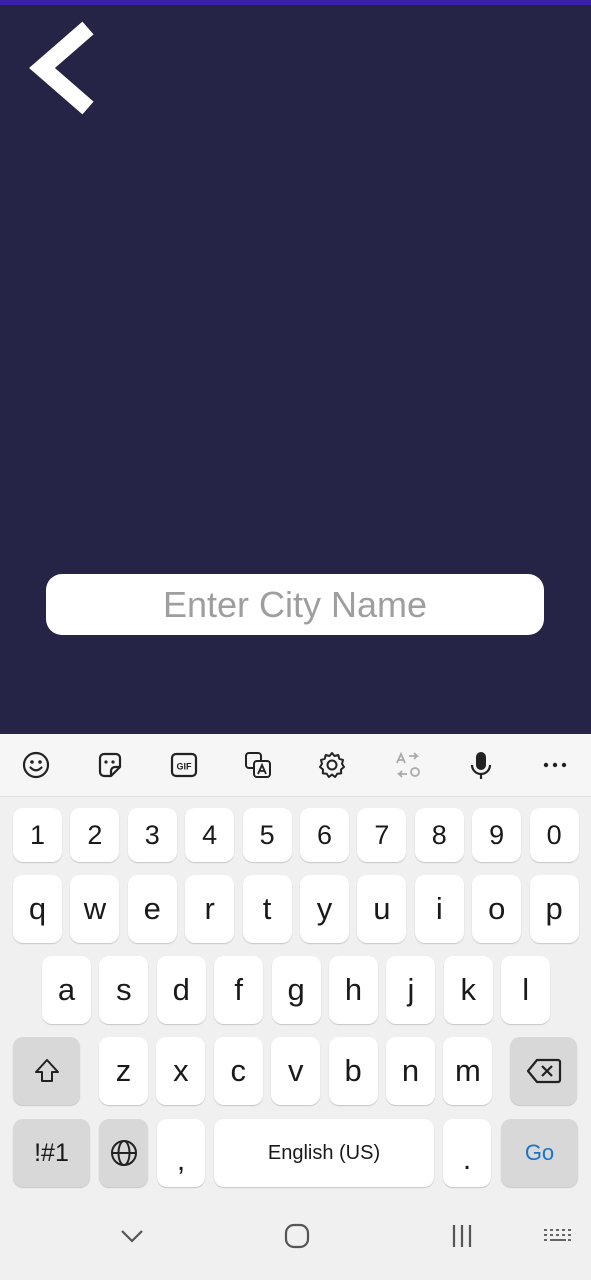 This screenshot has width=591, height=1280. What do you see at coordinates (555, 765) in the screenshot?
I see `more-icon` at bounding box center [555, 765].